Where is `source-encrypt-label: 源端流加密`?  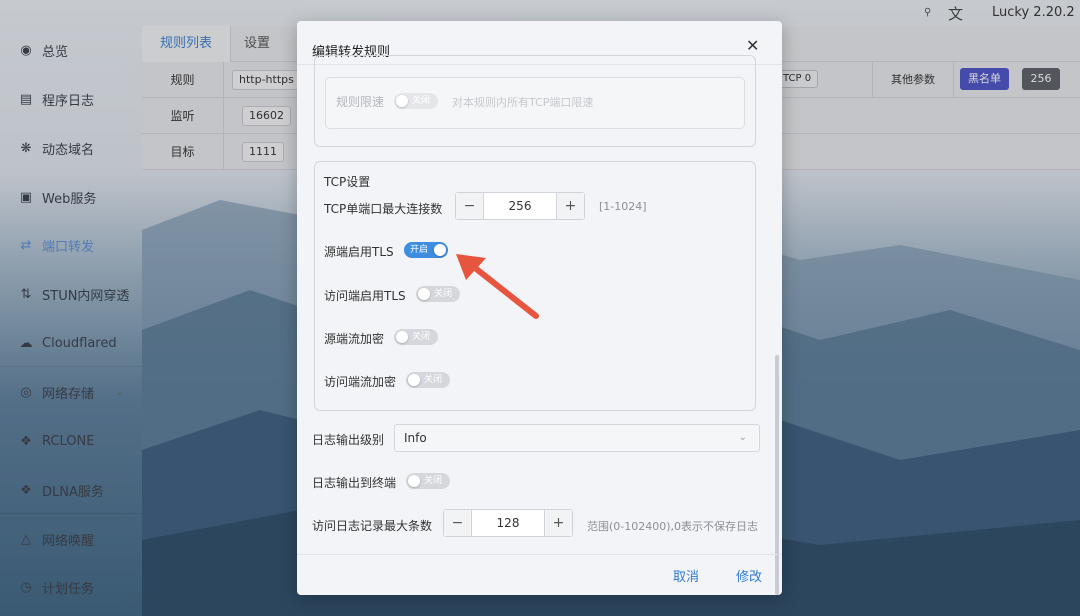 source-encrypt-label: 源端流加密 is located at coordinates (354, 339).